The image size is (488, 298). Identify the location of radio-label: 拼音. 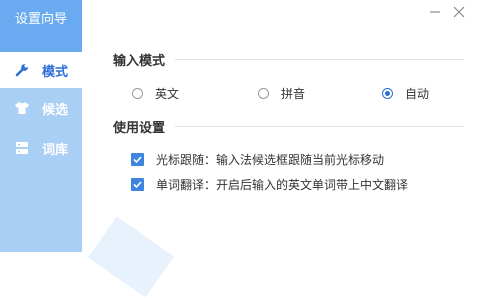
(293, 93).